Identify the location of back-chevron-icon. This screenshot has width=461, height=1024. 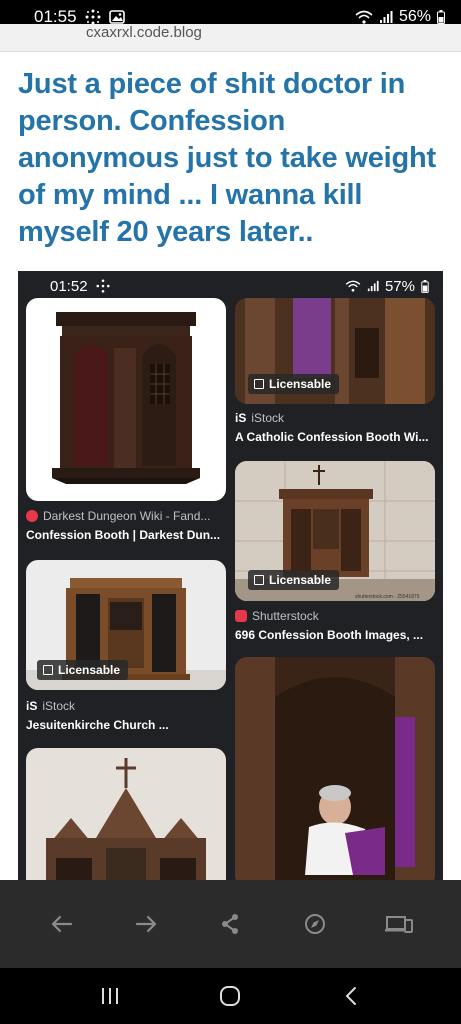
(350, 996).